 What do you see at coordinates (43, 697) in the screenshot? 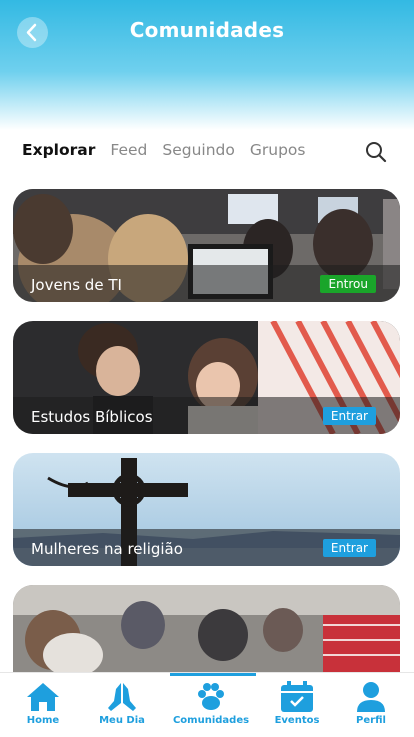
I see `home-icon` at bounding box center [43, 697].